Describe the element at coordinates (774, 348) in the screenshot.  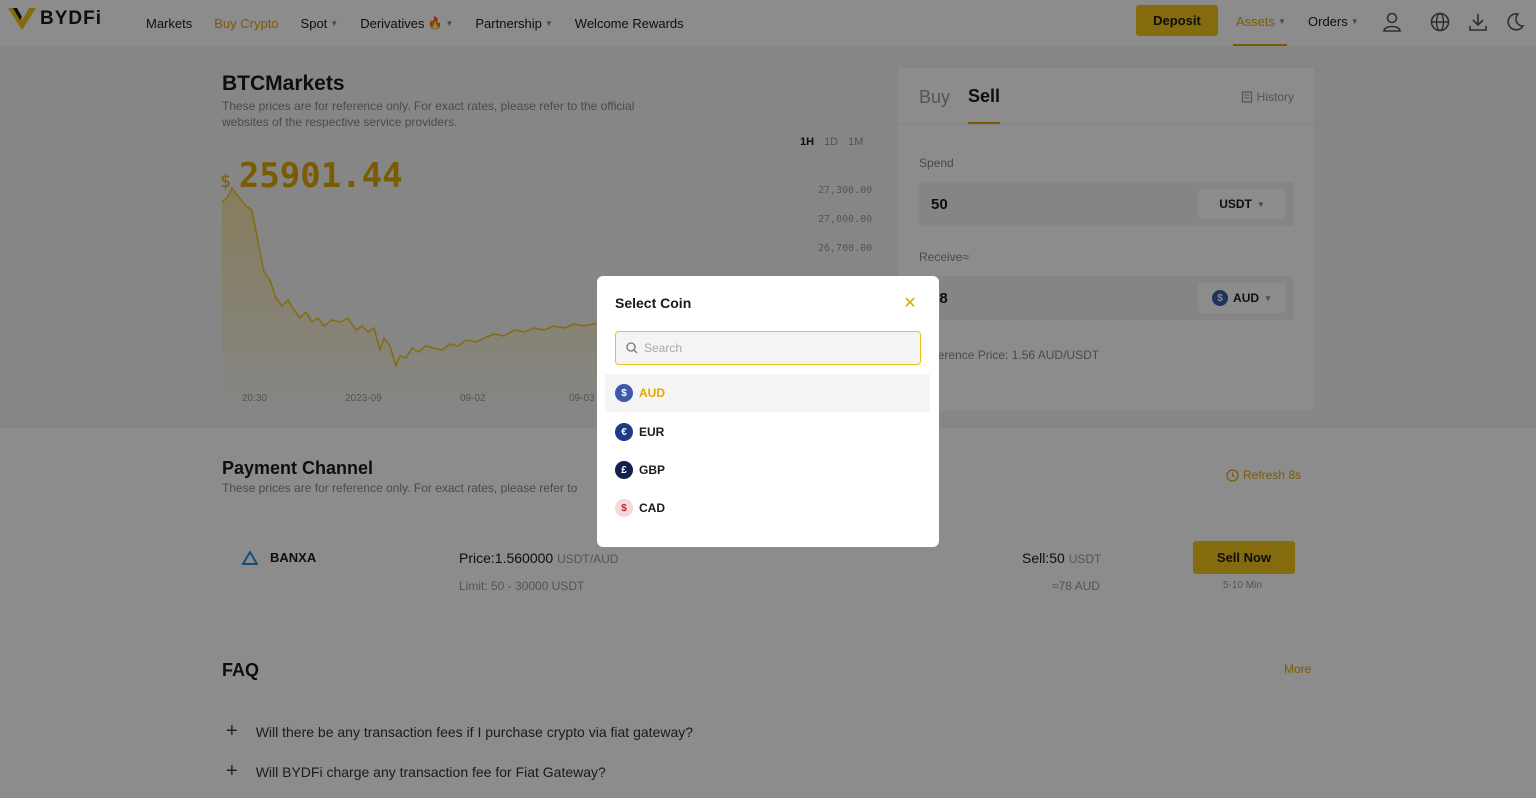
I see `coin-search-input` at that location.